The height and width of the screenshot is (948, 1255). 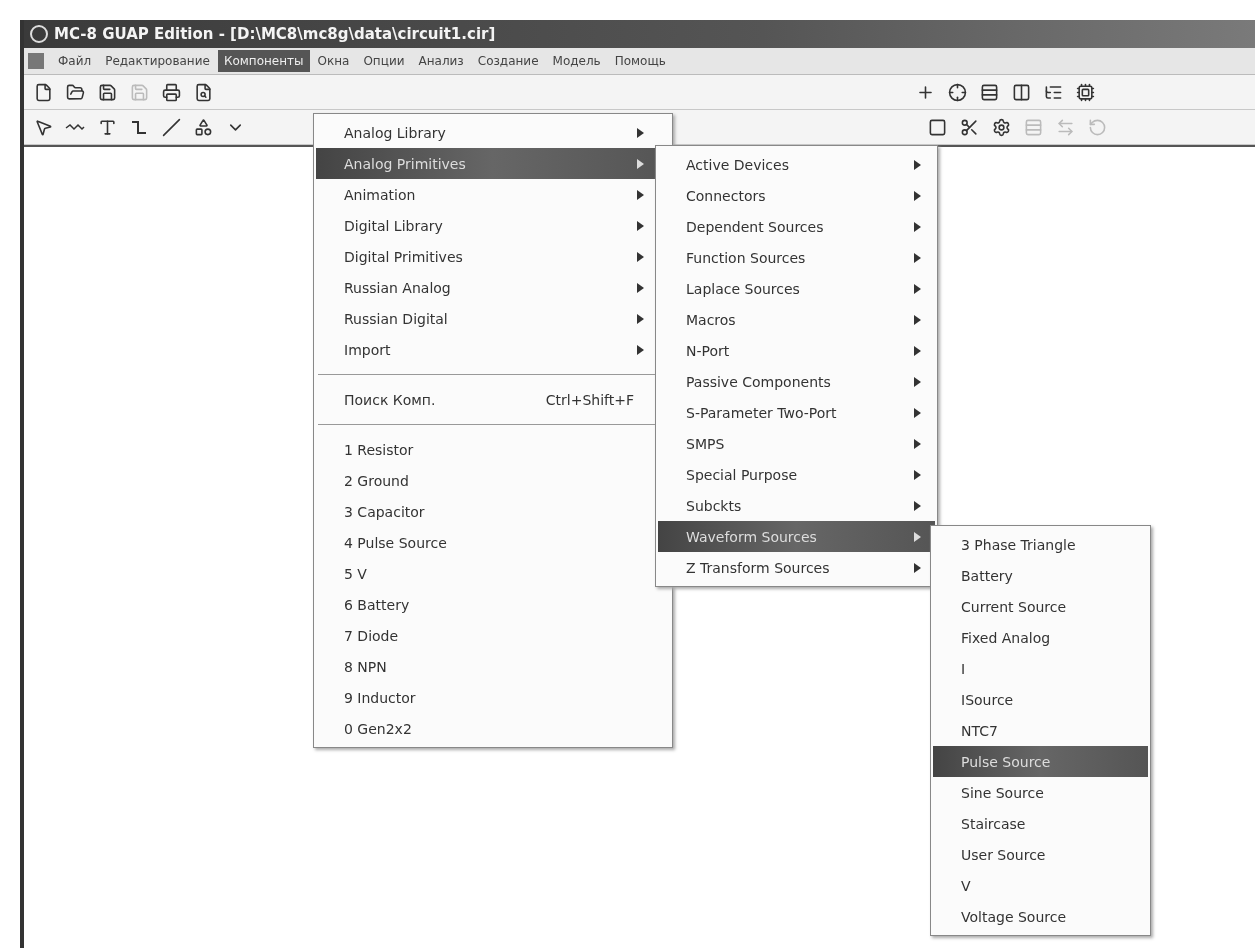 I want to click on menu-item: 7 Diode, so click(x=493, y=635).